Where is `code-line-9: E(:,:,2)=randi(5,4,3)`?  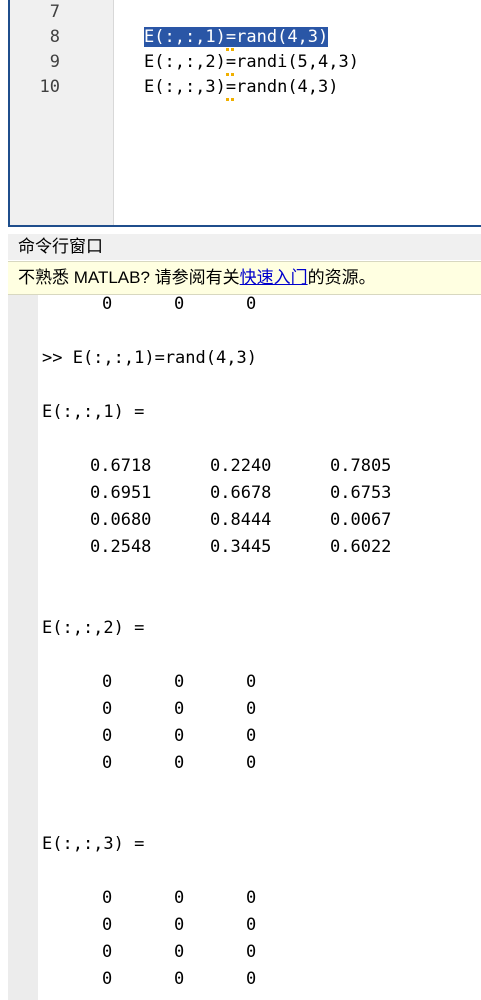
code-line-9: E(:,:,2)=randi(5,4,3) is located at coordinates (251, 62).